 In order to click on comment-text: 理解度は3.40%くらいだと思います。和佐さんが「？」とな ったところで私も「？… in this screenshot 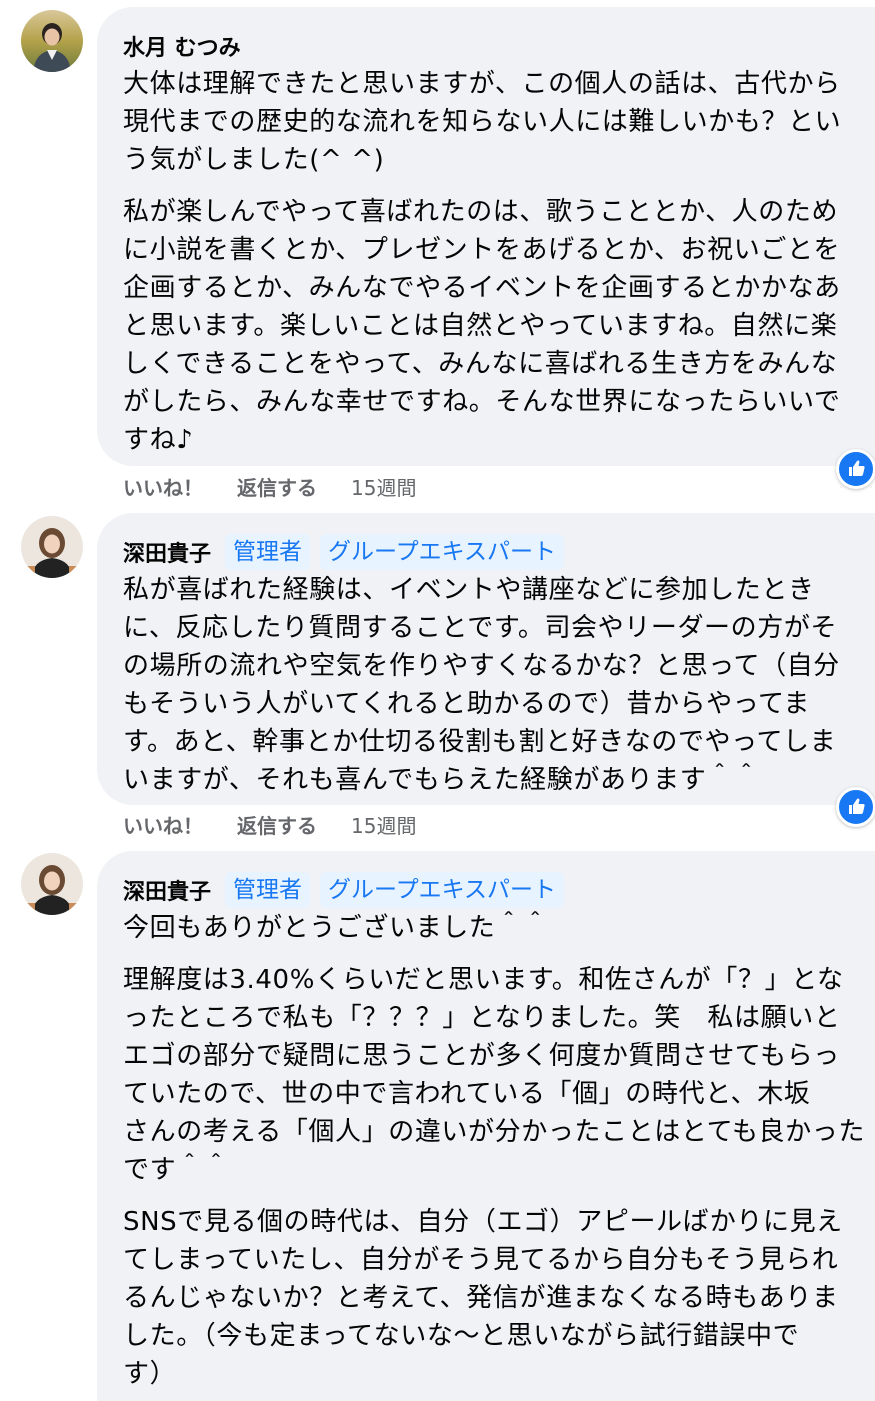, I will do `click(494, 1075)`.